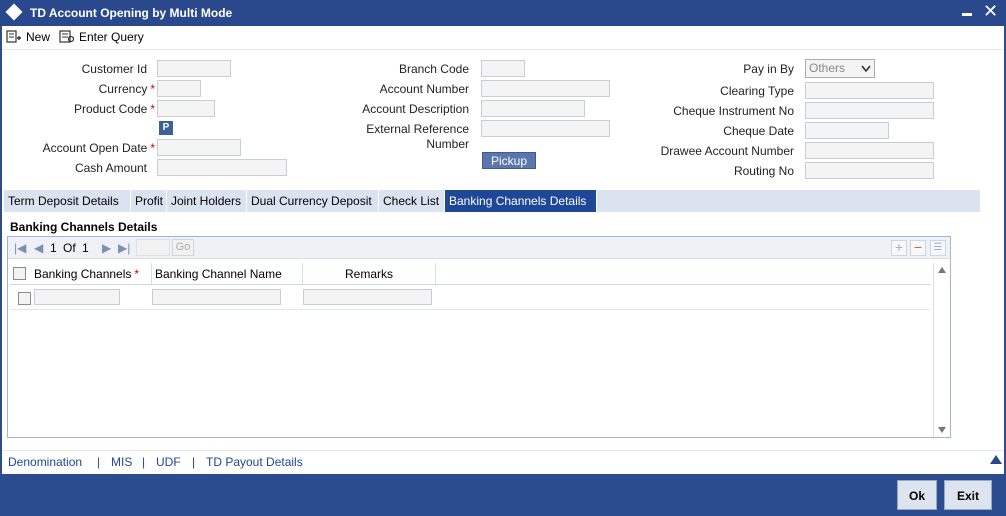 The image size is (1006, 516). What do you see at coordinates (869, 110) in the screenshot?
I see `cheque-instrument-field` at bounding box center [869, 110].